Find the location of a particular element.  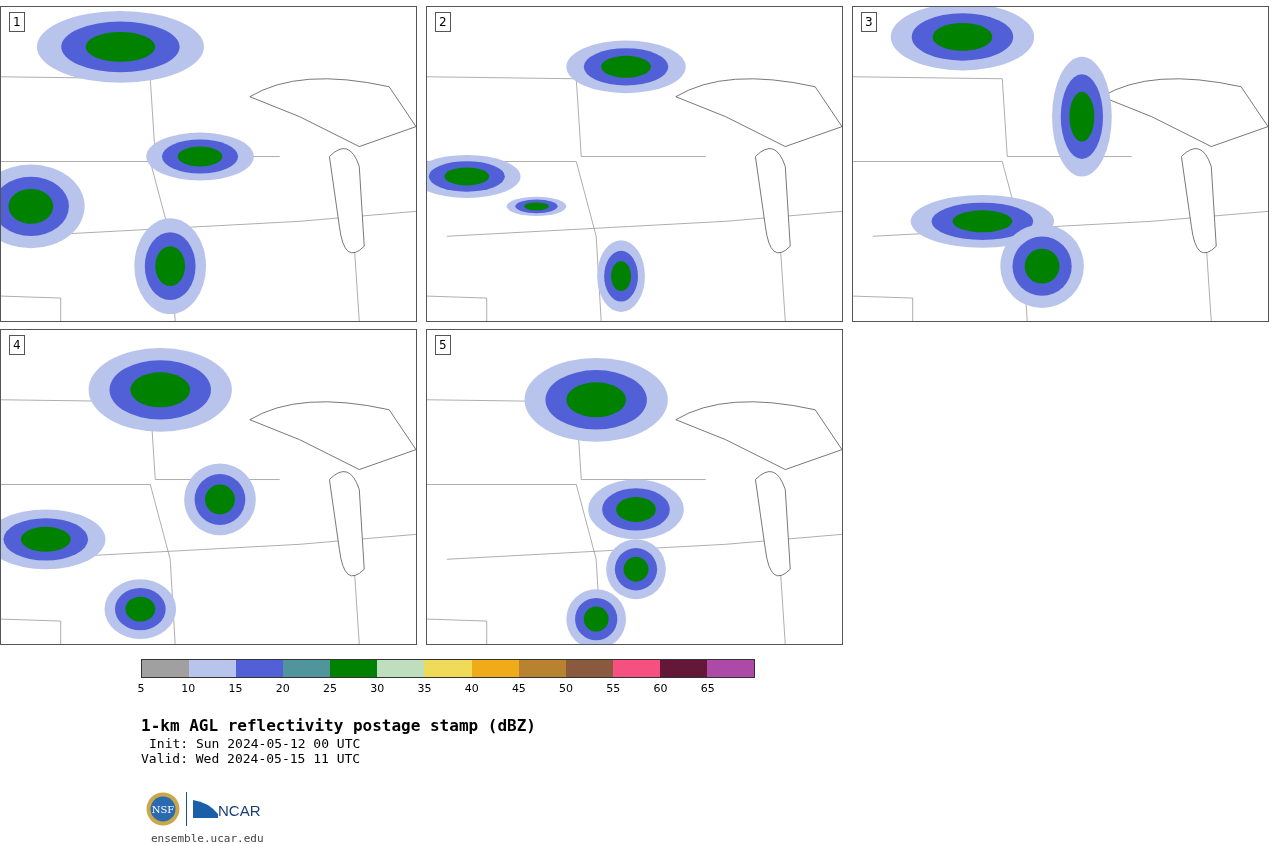

tick-label: 45 is located at coordinates (518, 689).